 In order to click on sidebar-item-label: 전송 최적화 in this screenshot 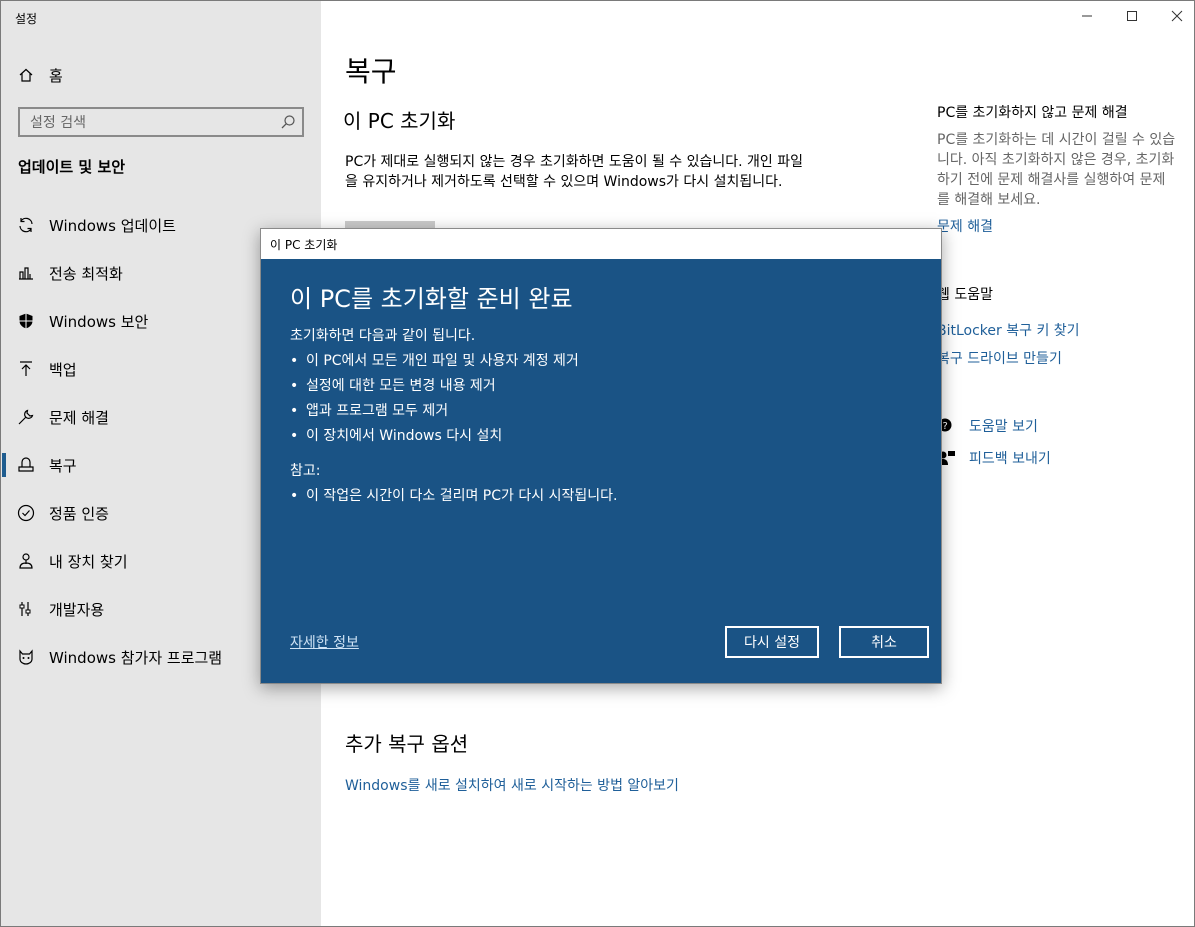, I will do `click(86, 273)`.